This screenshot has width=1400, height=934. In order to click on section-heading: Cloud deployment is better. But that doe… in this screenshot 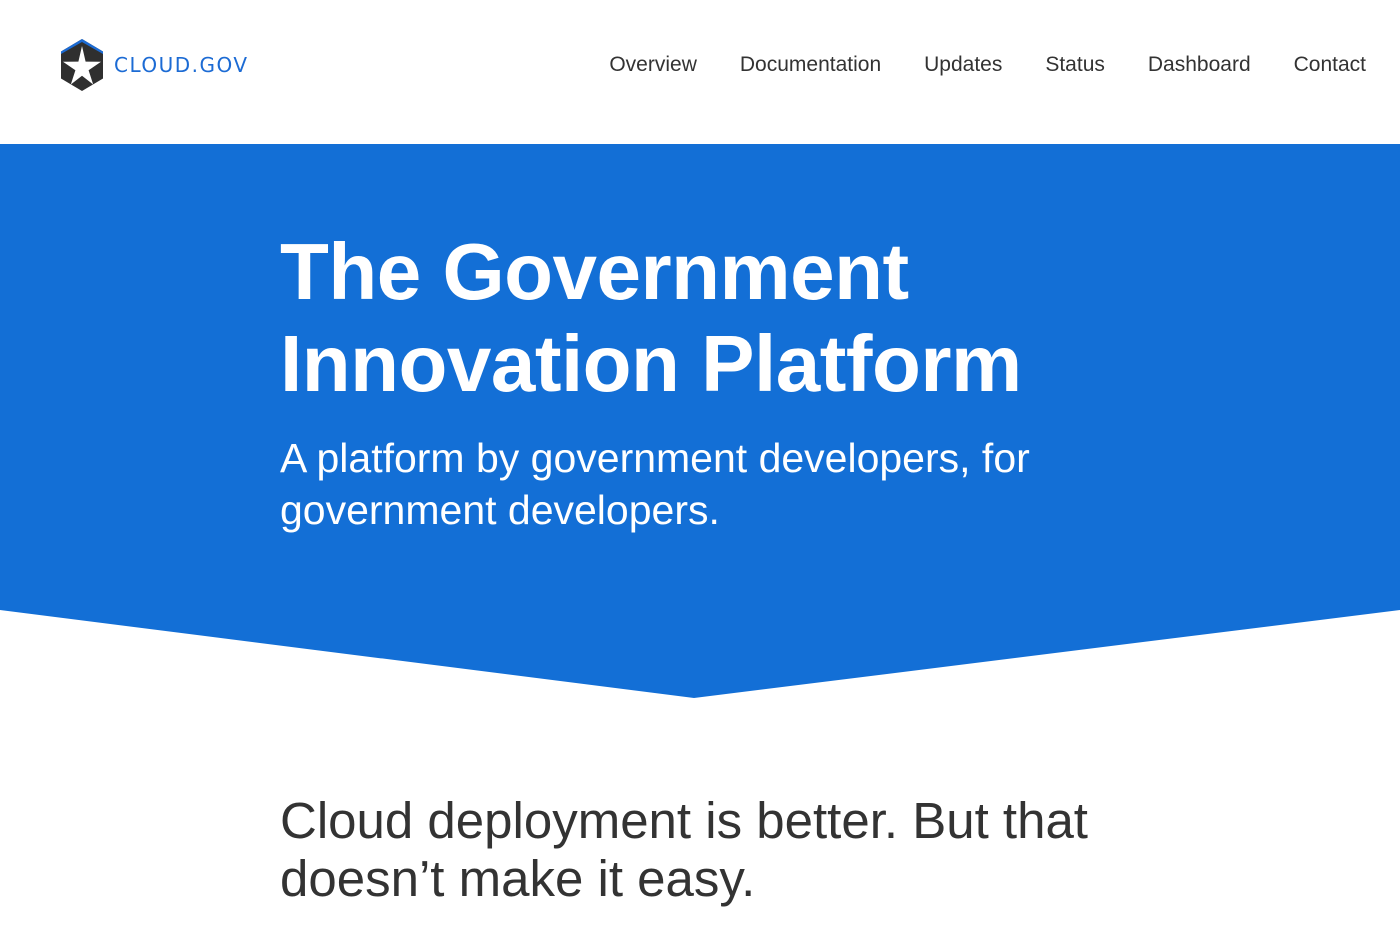, I will do `click(684, 849)`.